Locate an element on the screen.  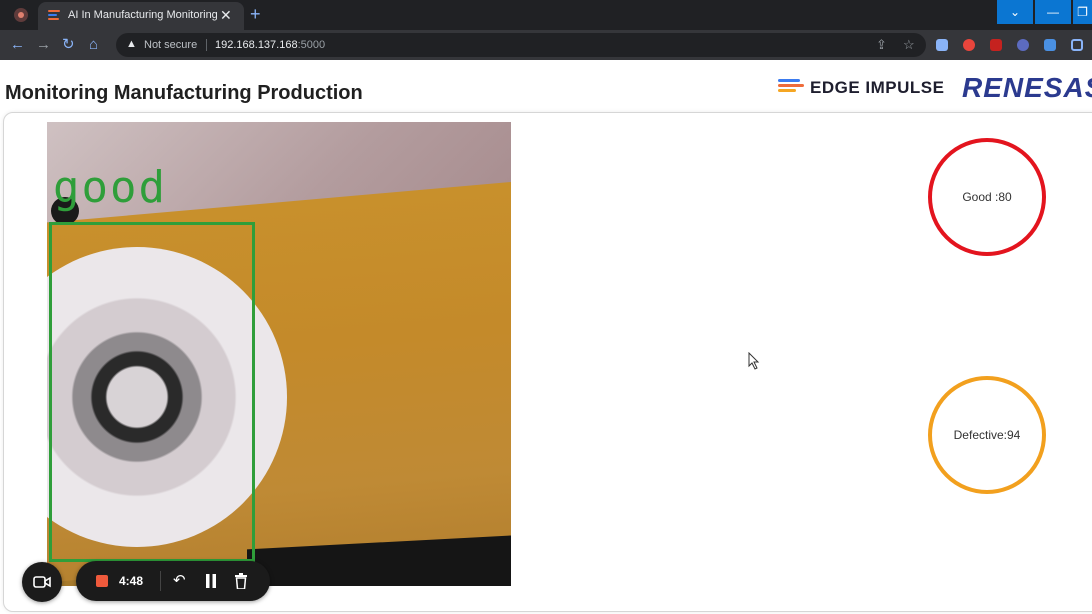
detection-label: good is located at coordinates (110, 187).